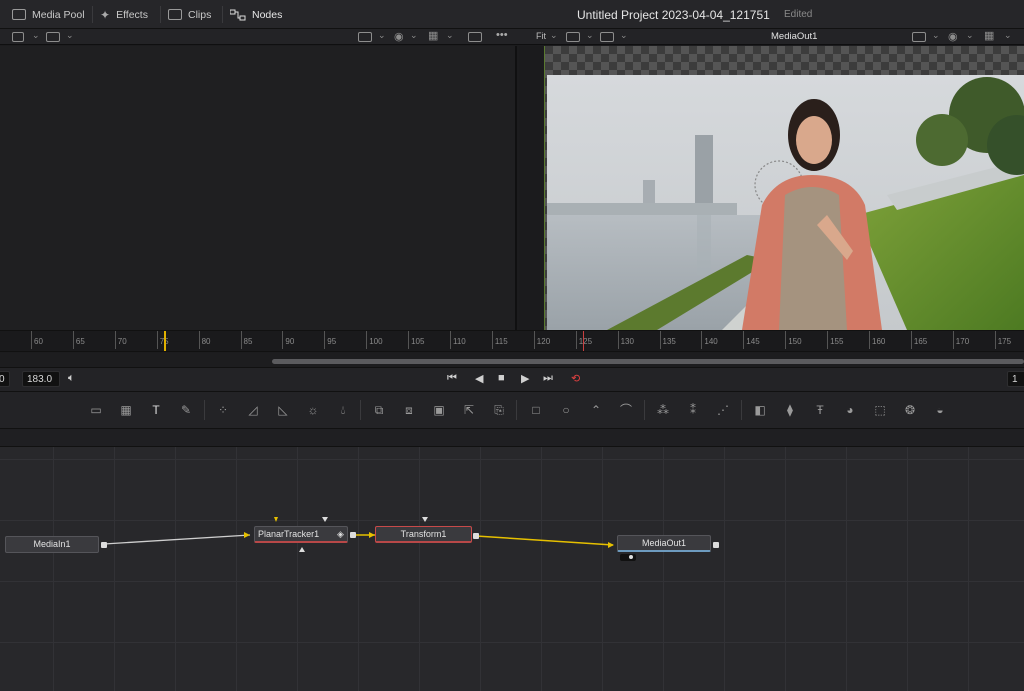 This screenshot has width=1024, height=691. I want to click on stop-icon: ■, so click(501, 378).